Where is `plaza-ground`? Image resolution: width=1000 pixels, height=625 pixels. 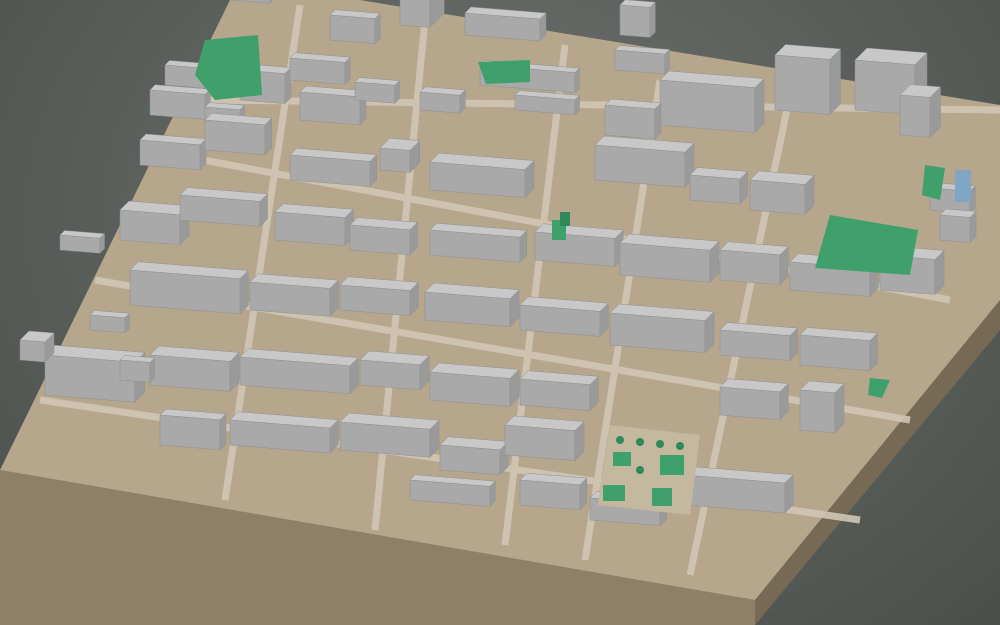
plaza-ground is located at coordinates (649, 470).